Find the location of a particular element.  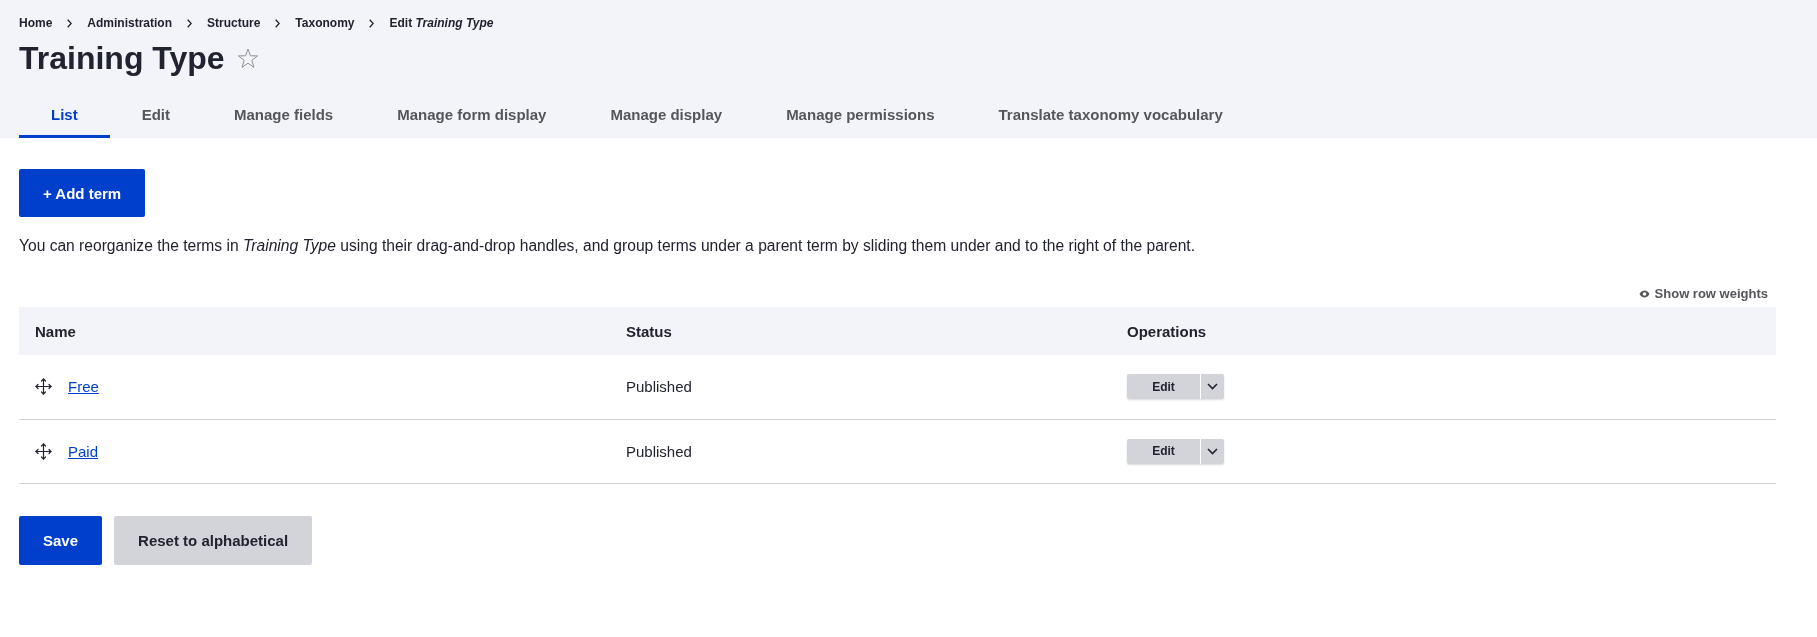

save-button: Save is located at coordinates (61, 540).